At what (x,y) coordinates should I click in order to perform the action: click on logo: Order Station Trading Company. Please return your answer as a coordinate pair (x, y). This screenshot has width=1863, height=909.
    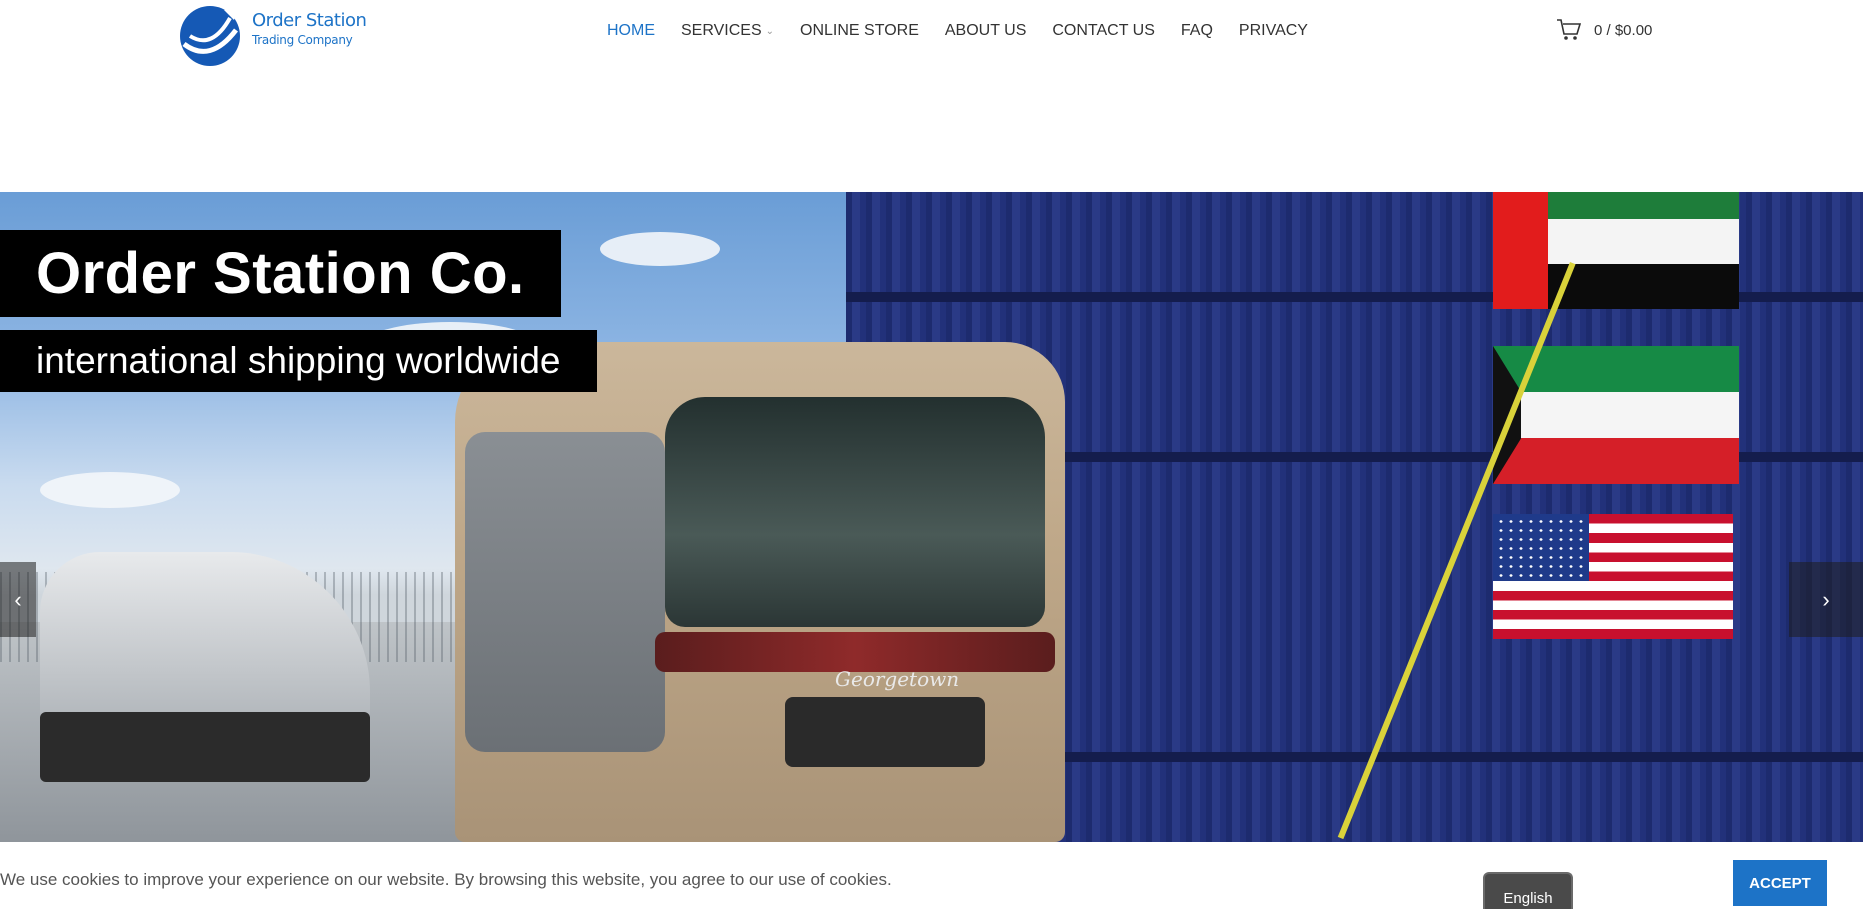
    Looking at the image, I should click on (268, 33).